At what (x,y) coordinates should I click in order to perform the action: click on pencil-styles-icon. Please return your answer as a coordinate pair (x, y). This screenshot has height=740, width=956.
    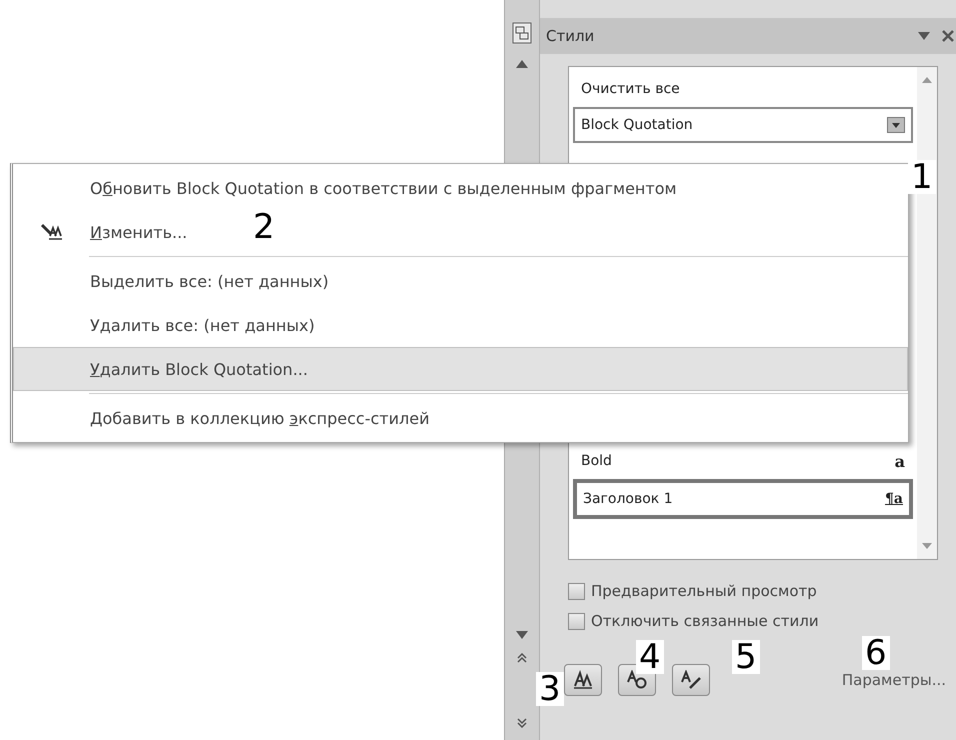
    Looking at the image, I should click on (691, 680).